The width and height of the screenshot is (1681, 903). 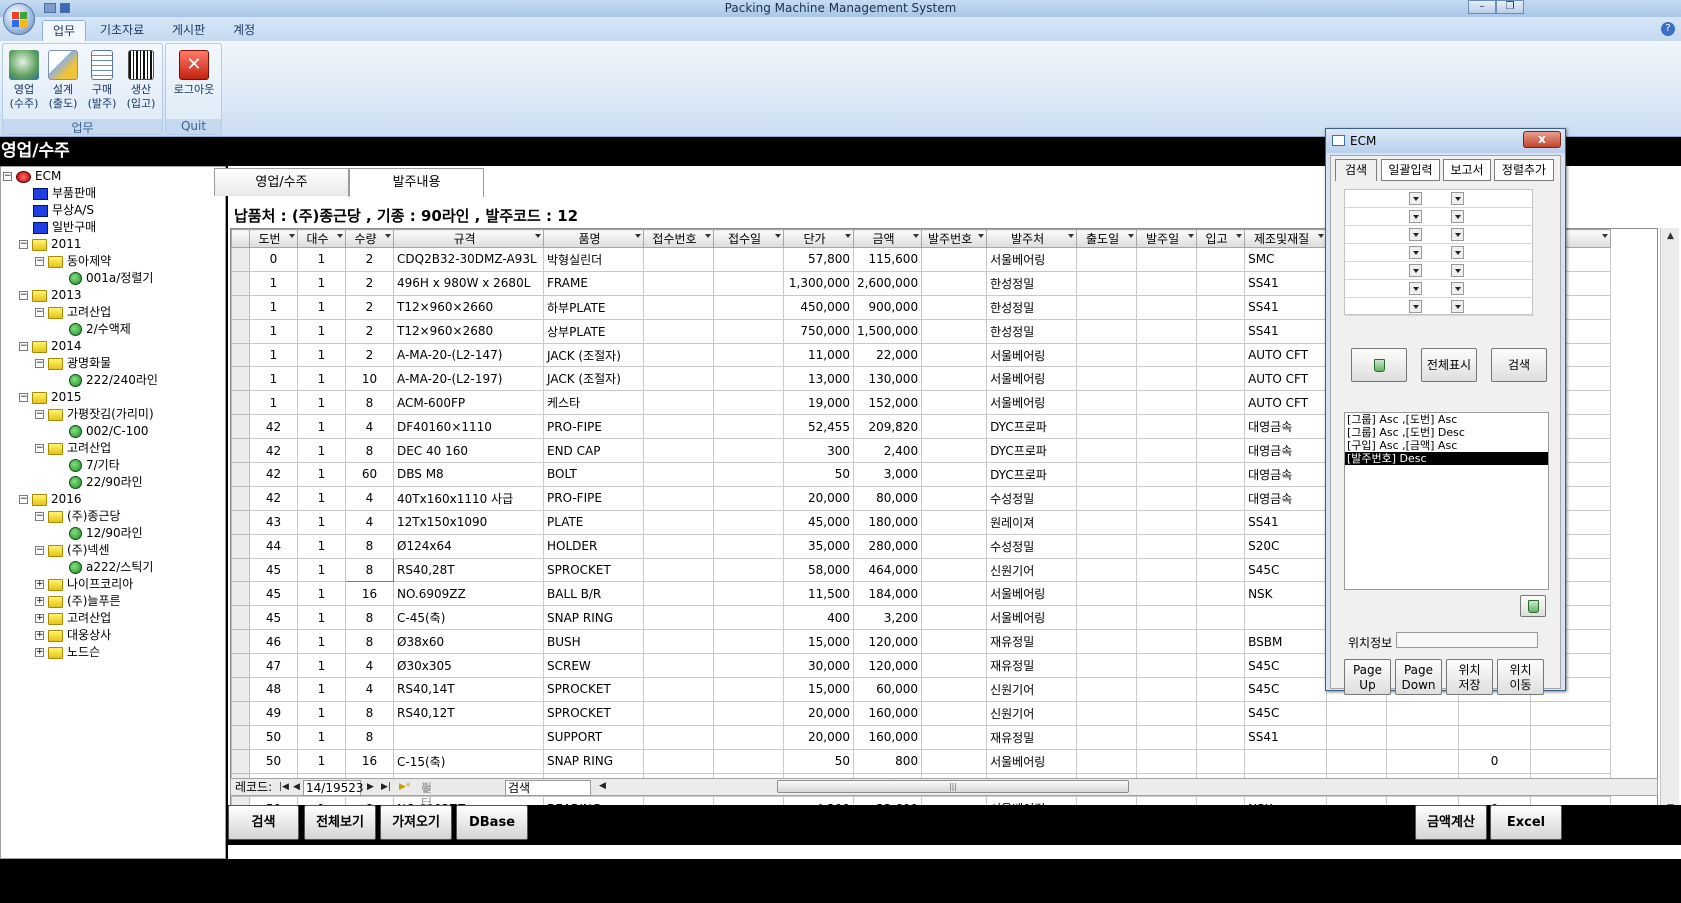 I want to click on tree-item: − 광명화물, so click(x=73, y=363).